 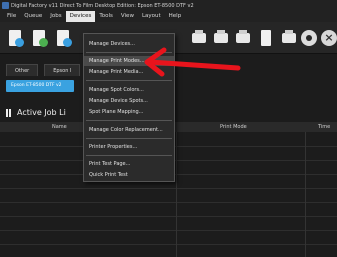 What do you see at coordinates (324, 127) in the screenshot?
I see `column-header-time: Time` at bounding box center [324, 127].